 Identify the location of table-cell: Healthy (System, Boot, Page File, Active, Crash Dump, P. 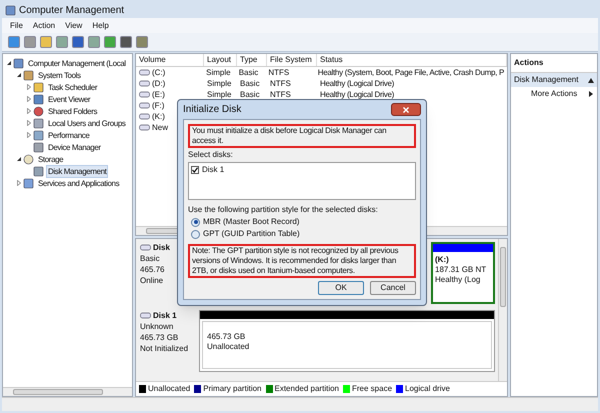
(411, 72).